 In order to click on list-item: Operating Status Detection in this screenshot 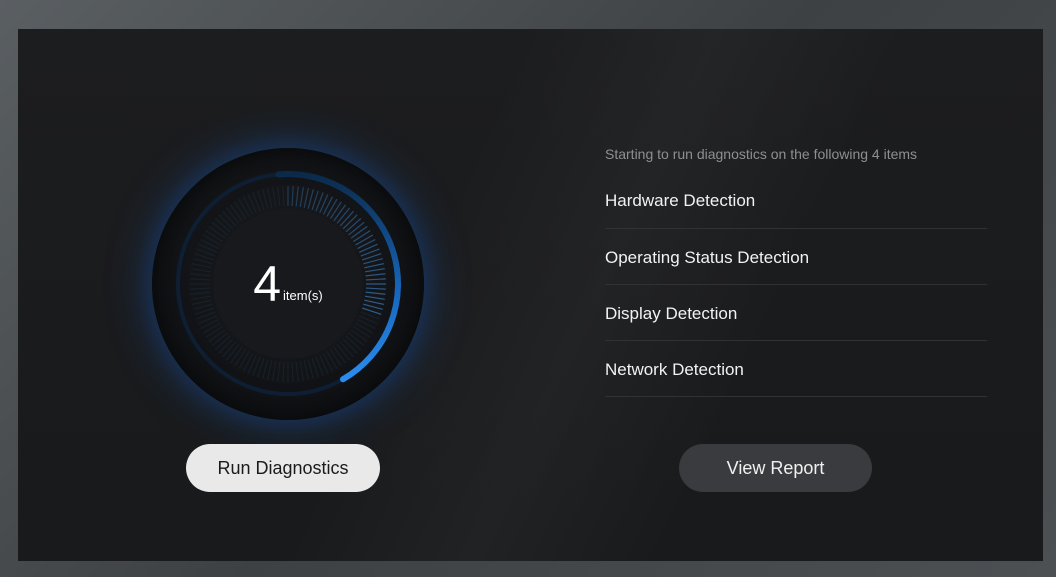, I will do `click(796, 257)`.